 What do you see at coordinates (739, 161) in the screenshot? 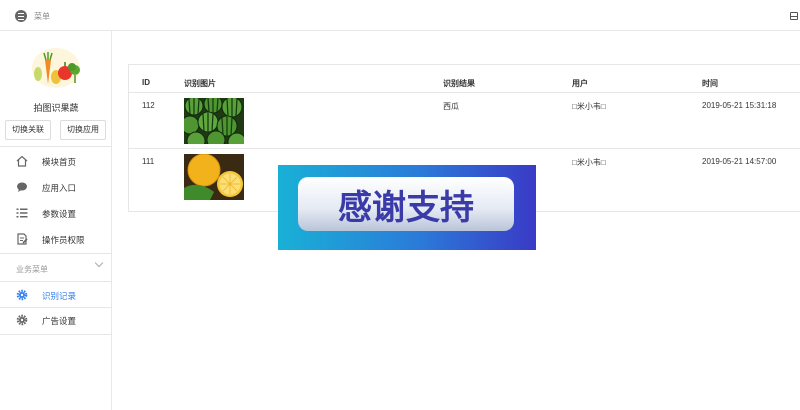
I see `cell-time: 2019-05-21 14:57:00` at bounding box center [739, 161].